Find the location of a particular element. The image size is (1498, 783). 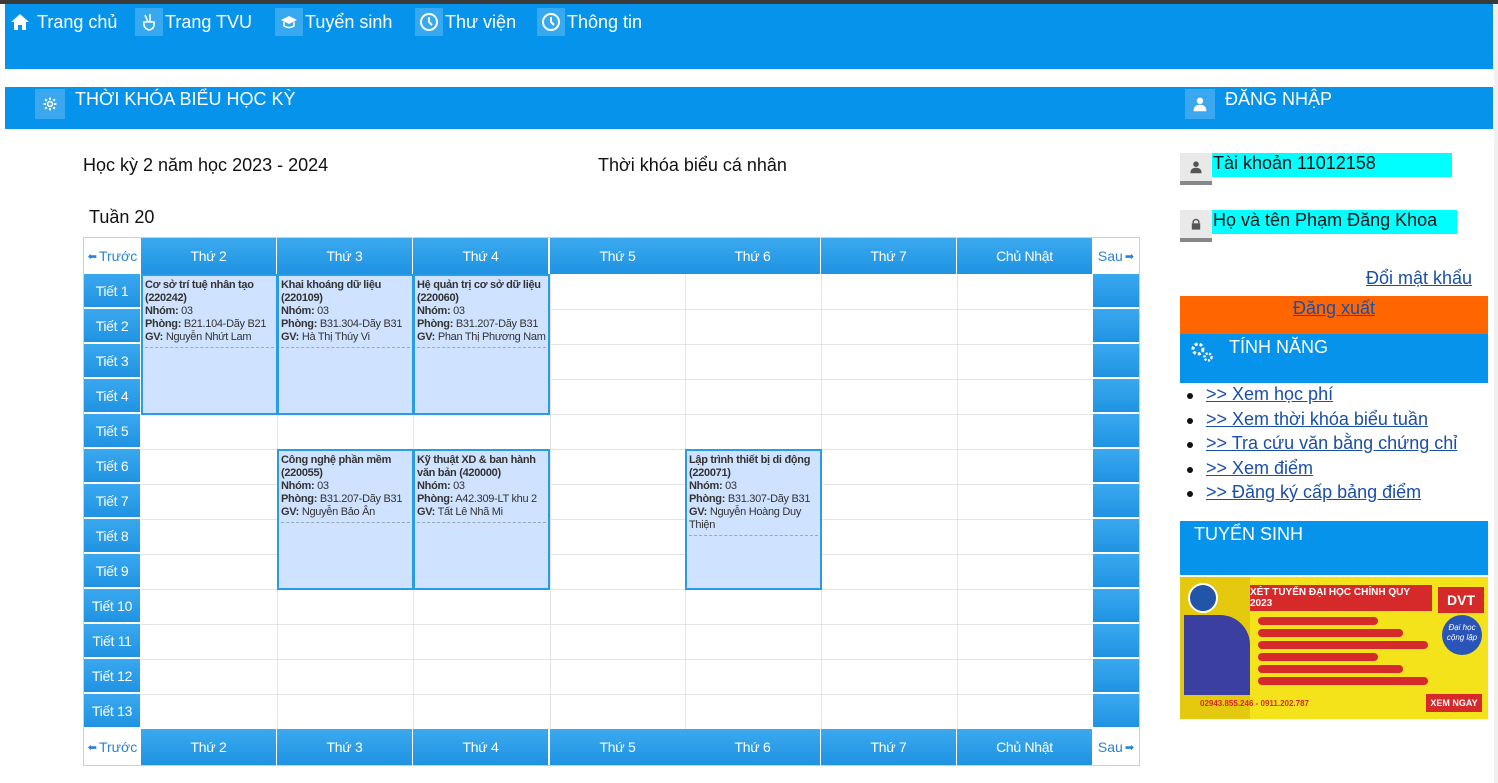

nav-tvu: Trang TVU is located at coordinates (193, 22).